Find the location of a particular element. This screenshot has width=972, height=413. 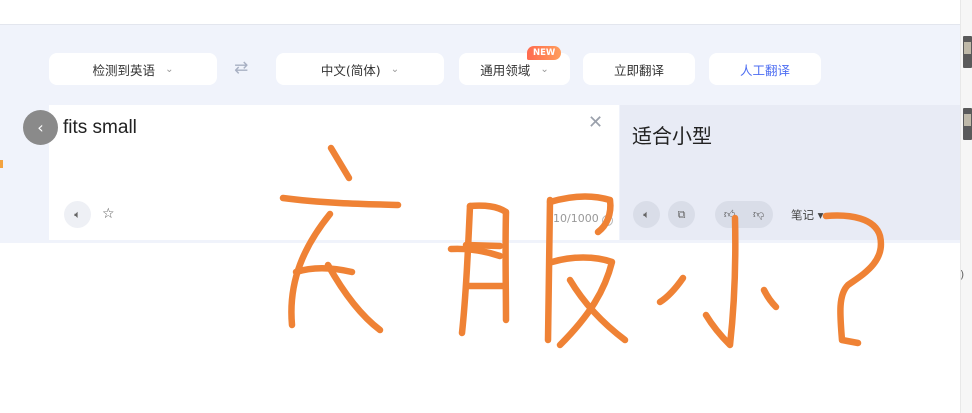

target-language-label: 中文(简体) is located at coordinates (350, 70).